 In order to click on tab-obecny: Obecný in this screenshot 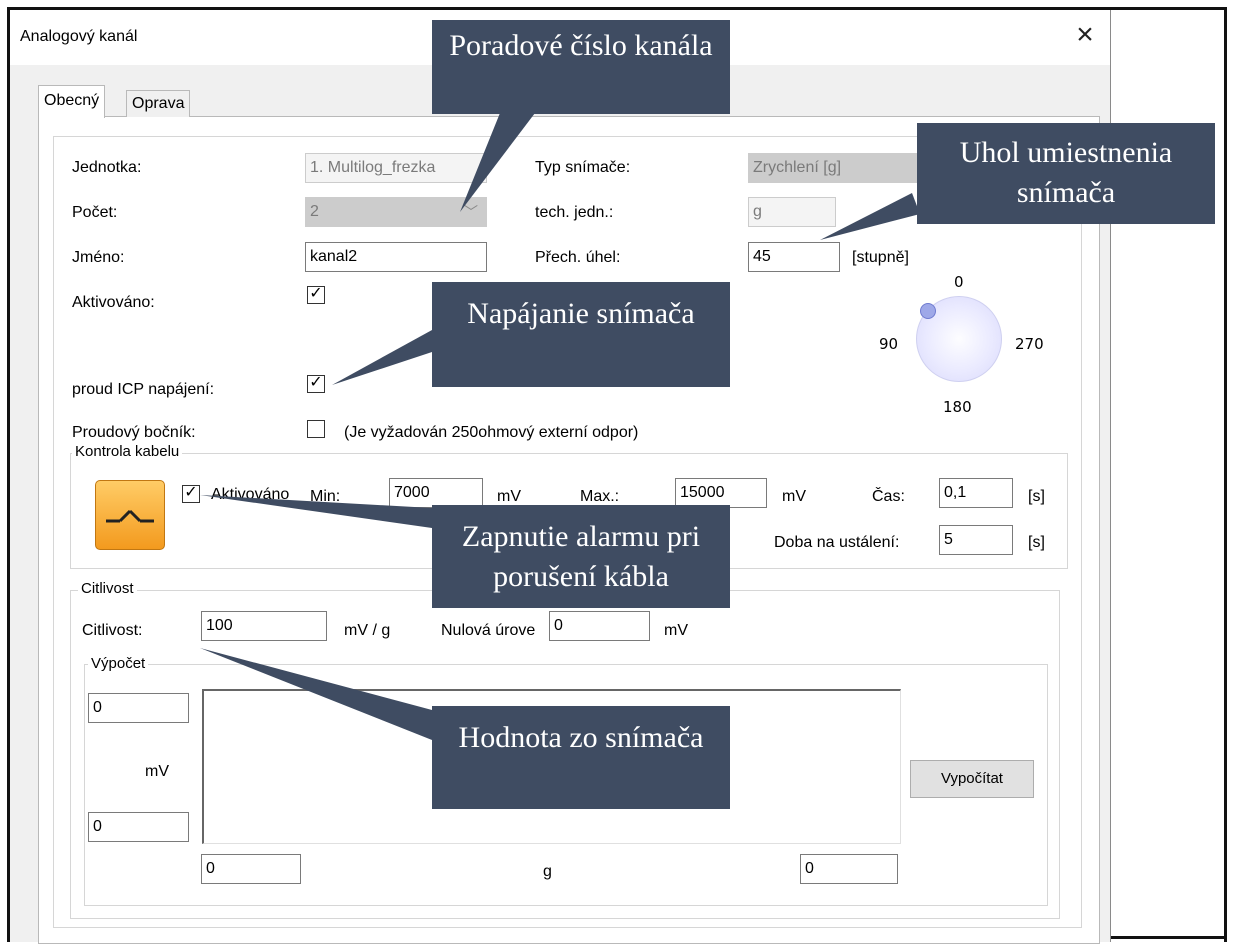, I will do `click(72, 101)`.